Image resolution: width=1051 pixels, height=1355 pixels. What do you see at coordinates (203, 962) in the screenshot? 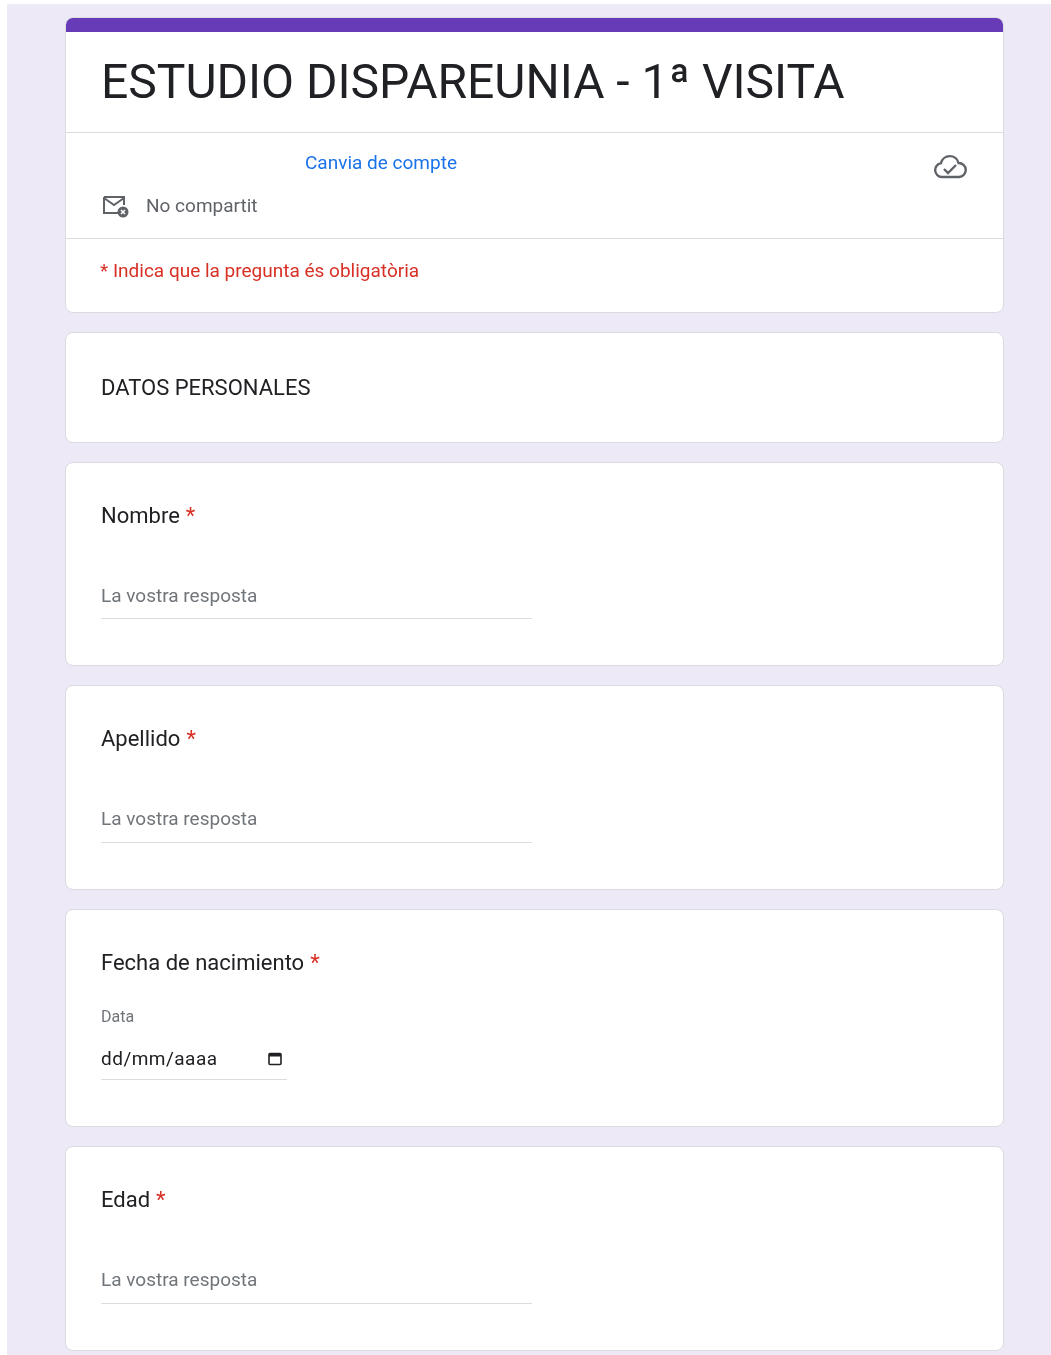
I see `question-label: Fecha de nacimiento` at bounding box center [203, 962].